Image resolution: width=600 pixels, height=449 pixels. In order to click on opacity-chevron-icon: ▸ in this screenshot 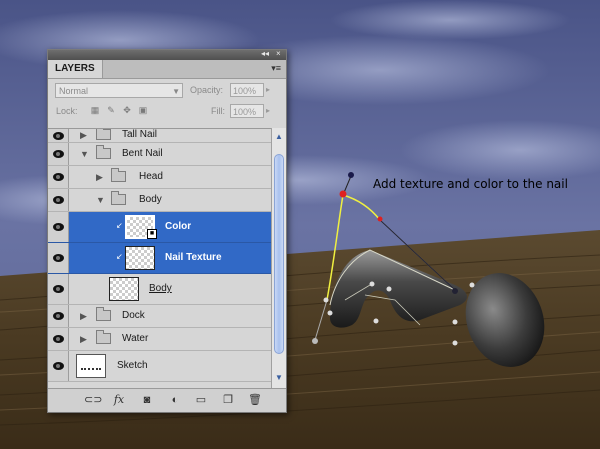, I will do `click(268, 90)`.